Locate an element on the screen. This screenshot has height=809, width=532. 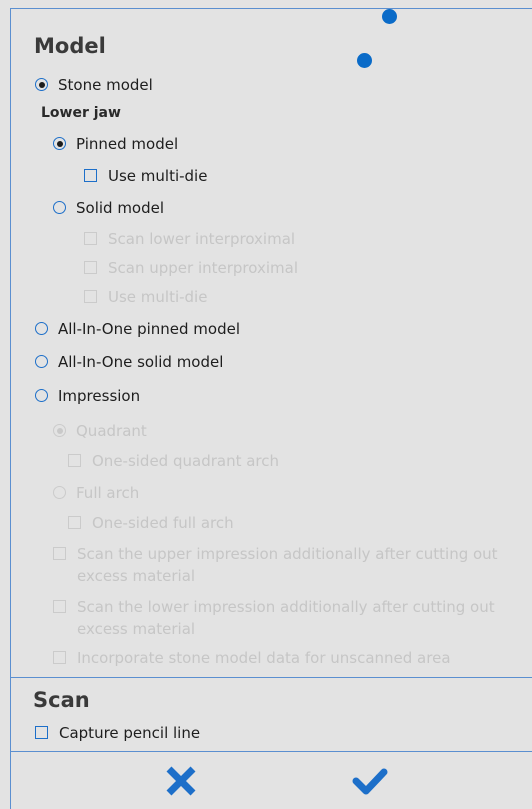
impression-radio: Impression is located at coordinates (87, 396).